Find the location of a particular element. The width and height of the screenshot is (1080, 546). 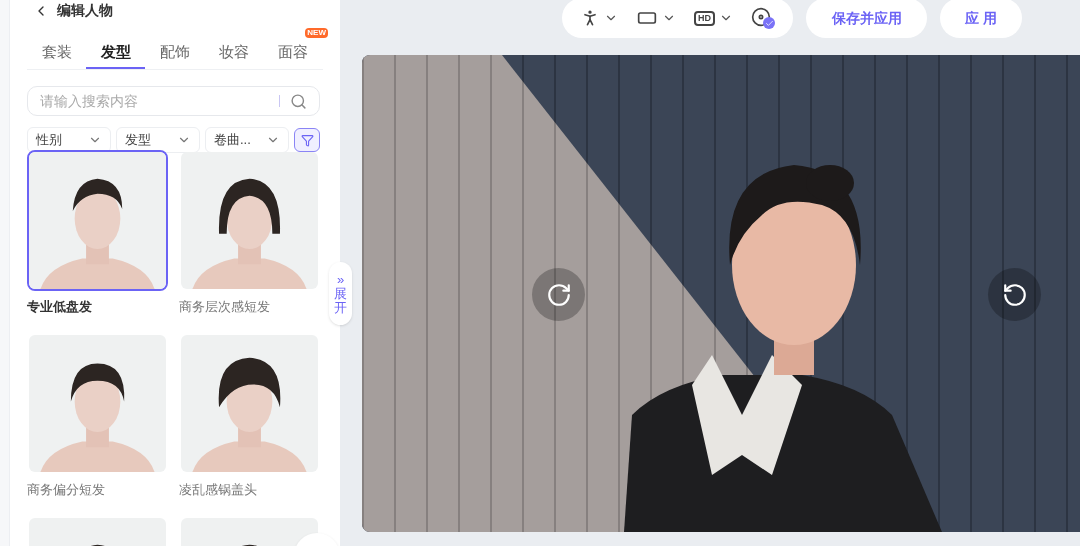

new-badge: NEW is located at coordinates (316, 33).